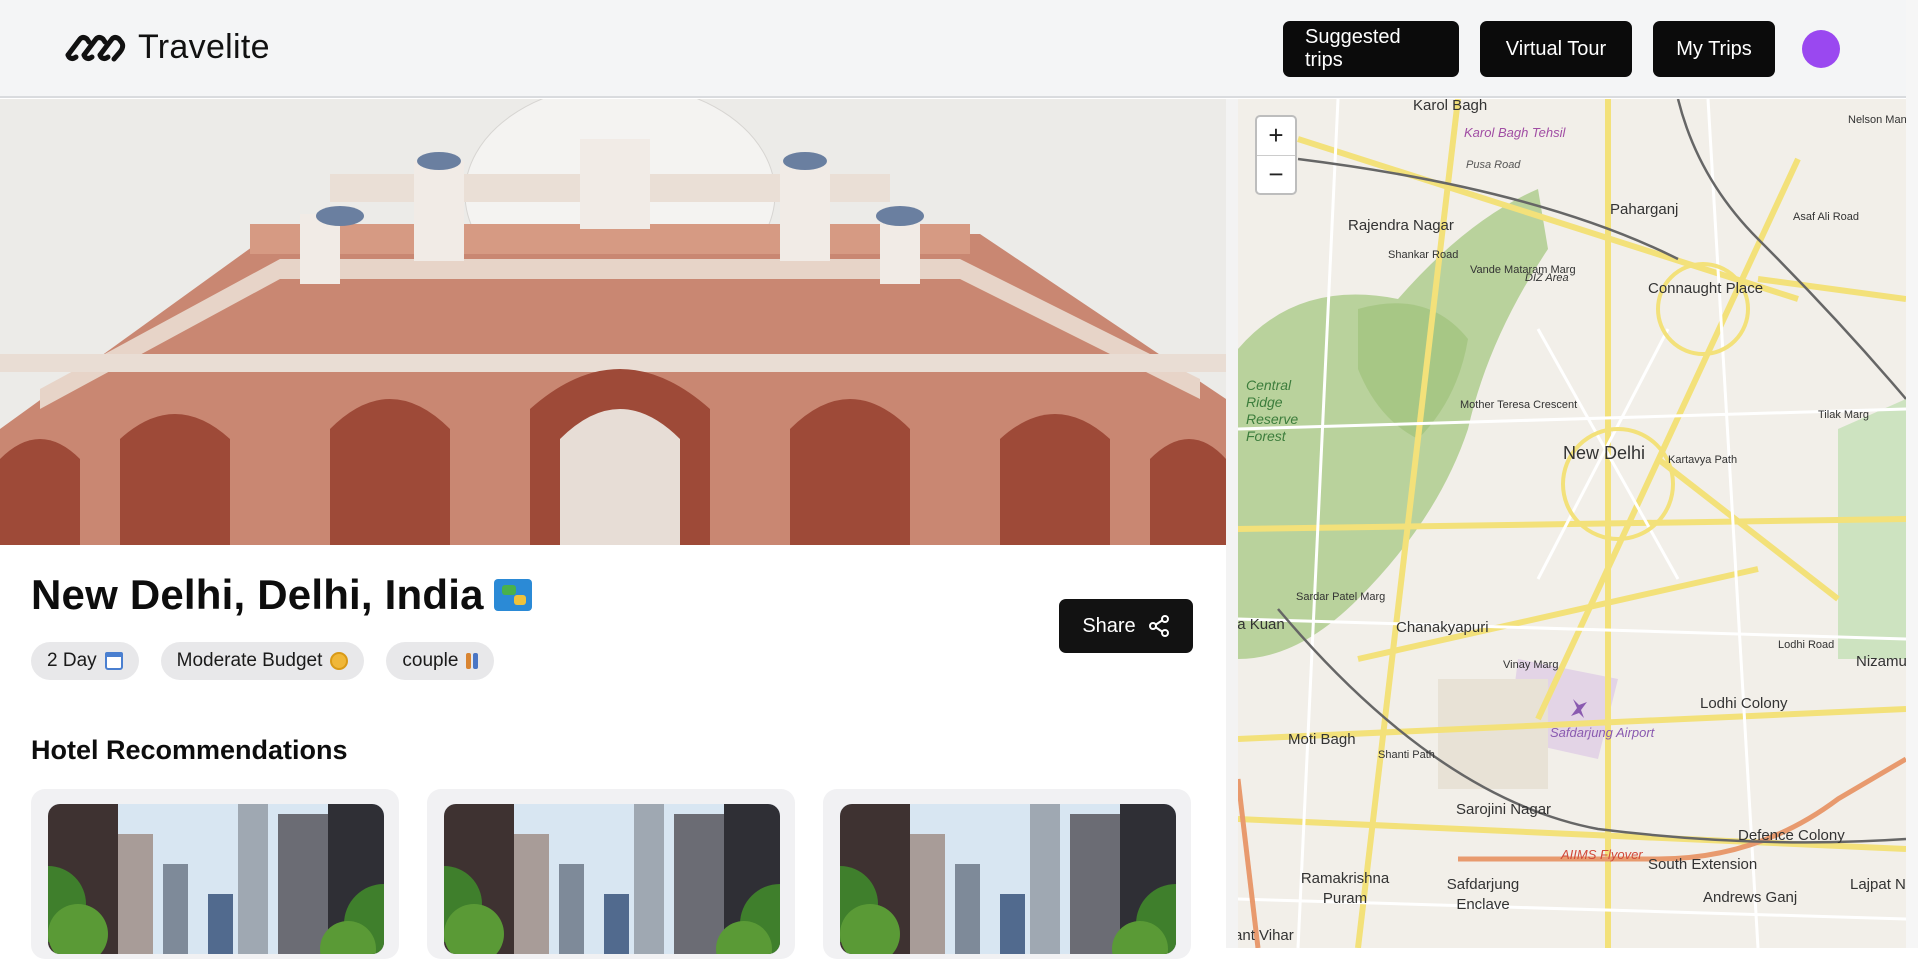  Describe the element at coordinates (1345, 888) in the screenshot. I see `map-label: Ramakrishna Puram` at that location.